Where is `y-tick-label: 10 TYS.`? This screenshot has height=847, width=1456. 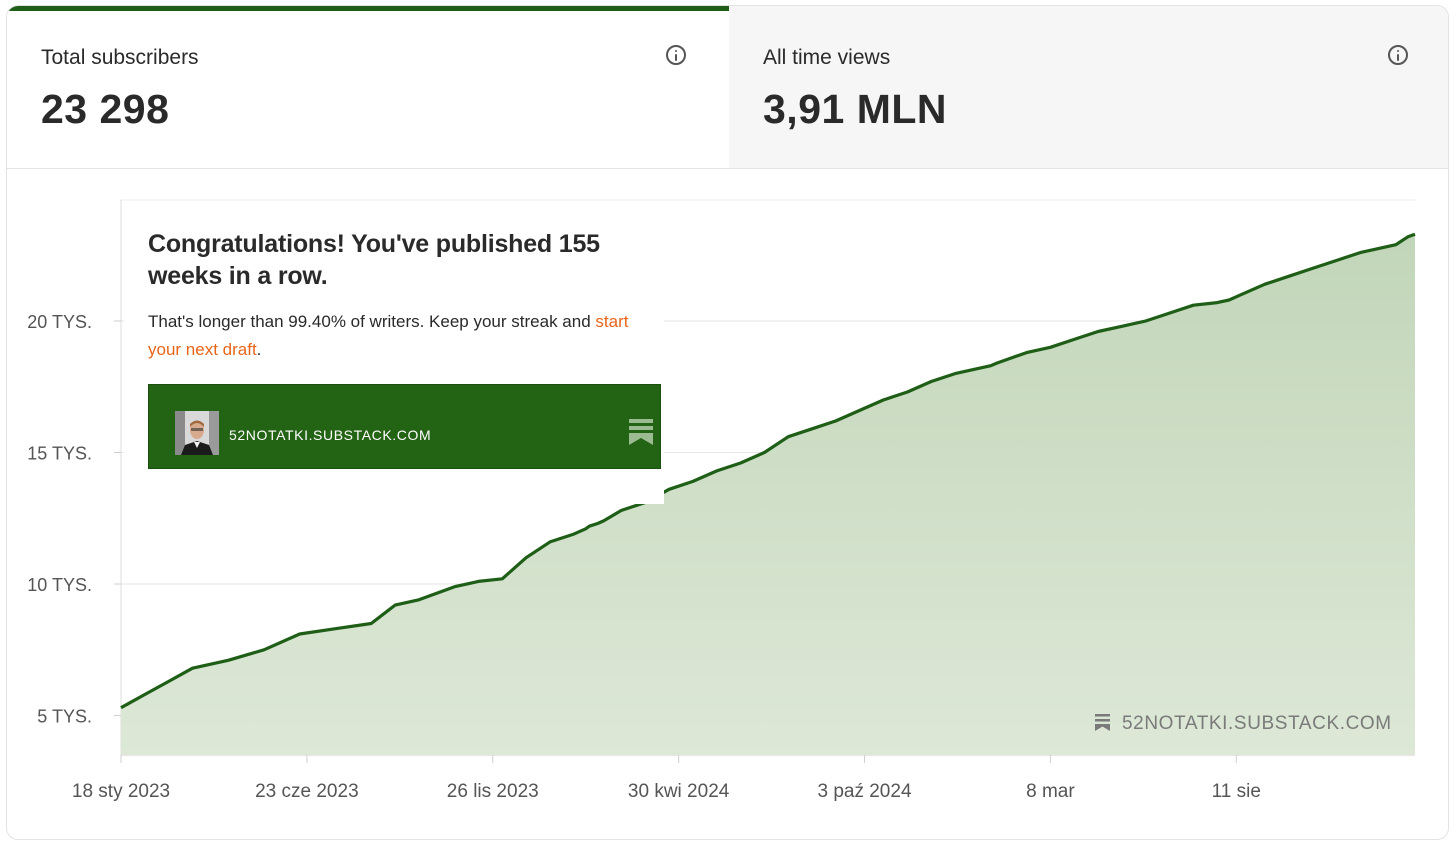
y-tick-label: 10 TYS. is located at coordinates (59, 585).